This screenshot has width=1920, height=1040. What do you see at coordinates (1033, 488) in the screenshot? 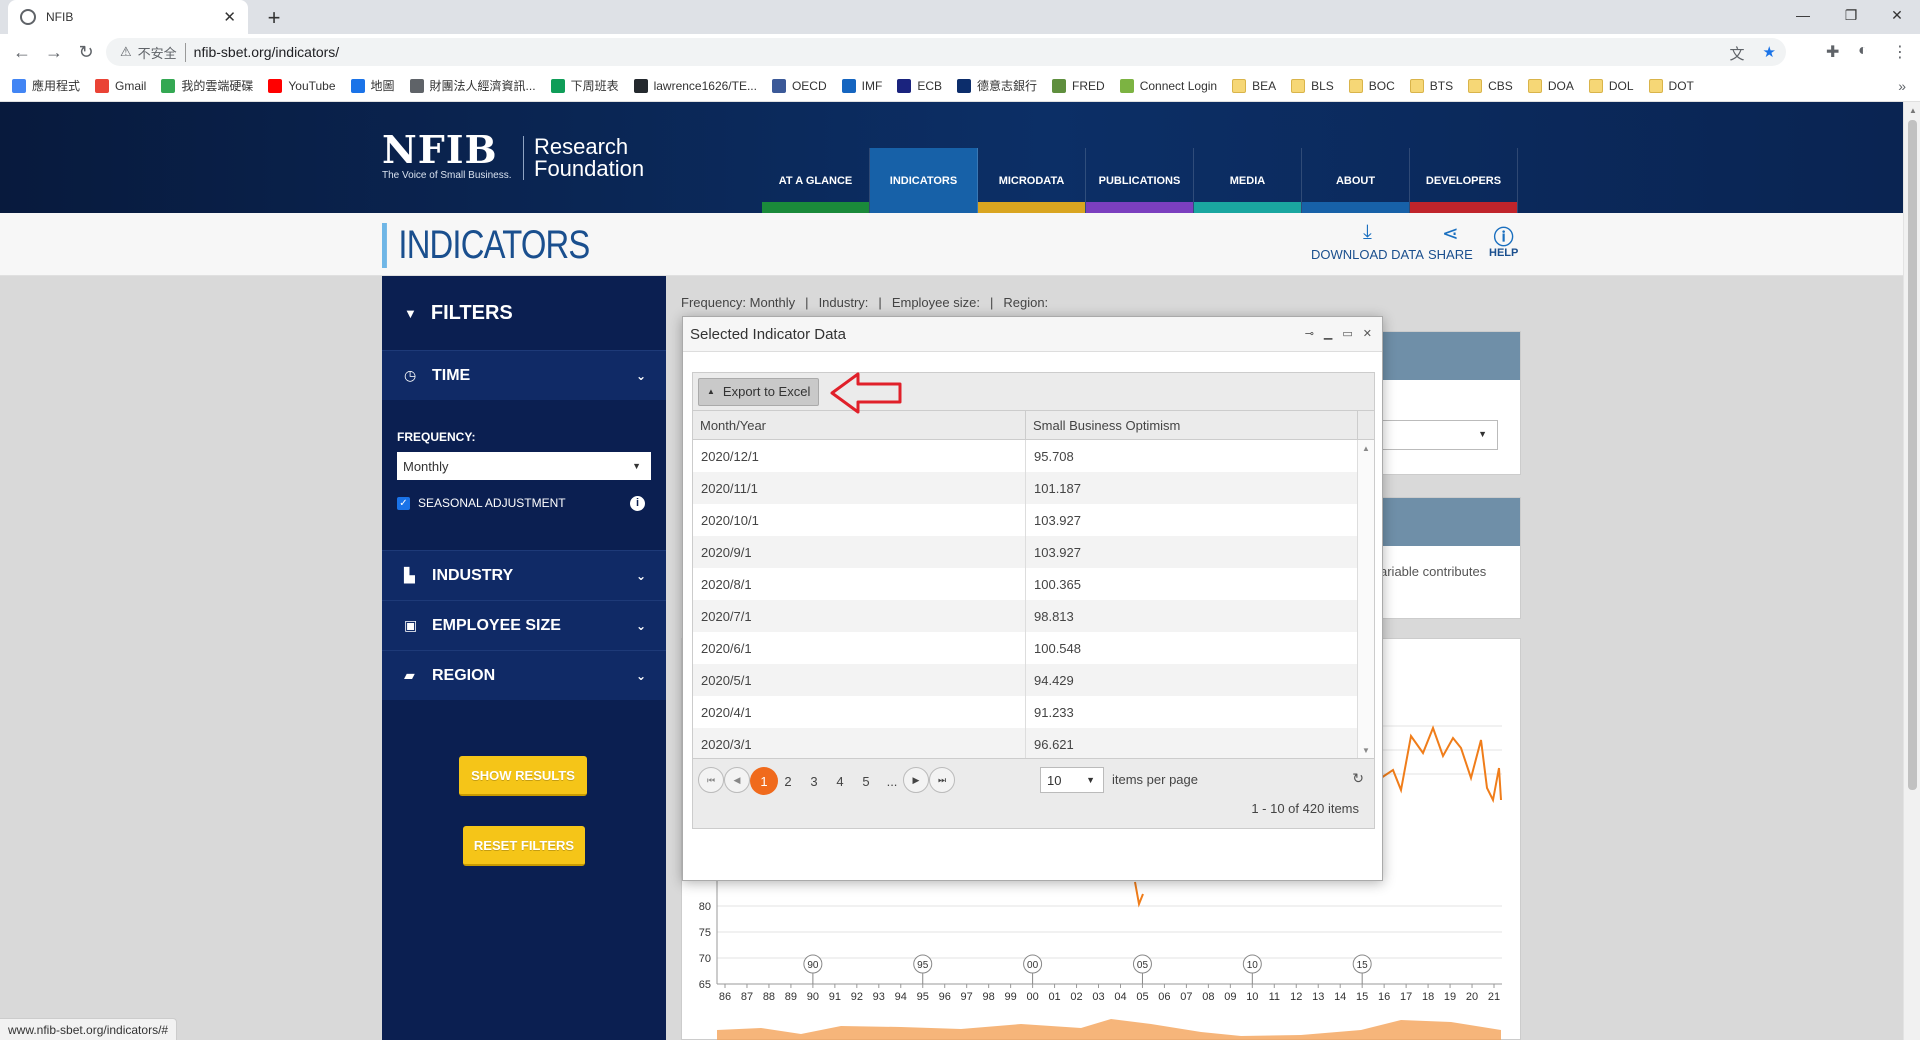
I see `table-row: 2020/11/1 101.187` at bounding box center [1033, 488].